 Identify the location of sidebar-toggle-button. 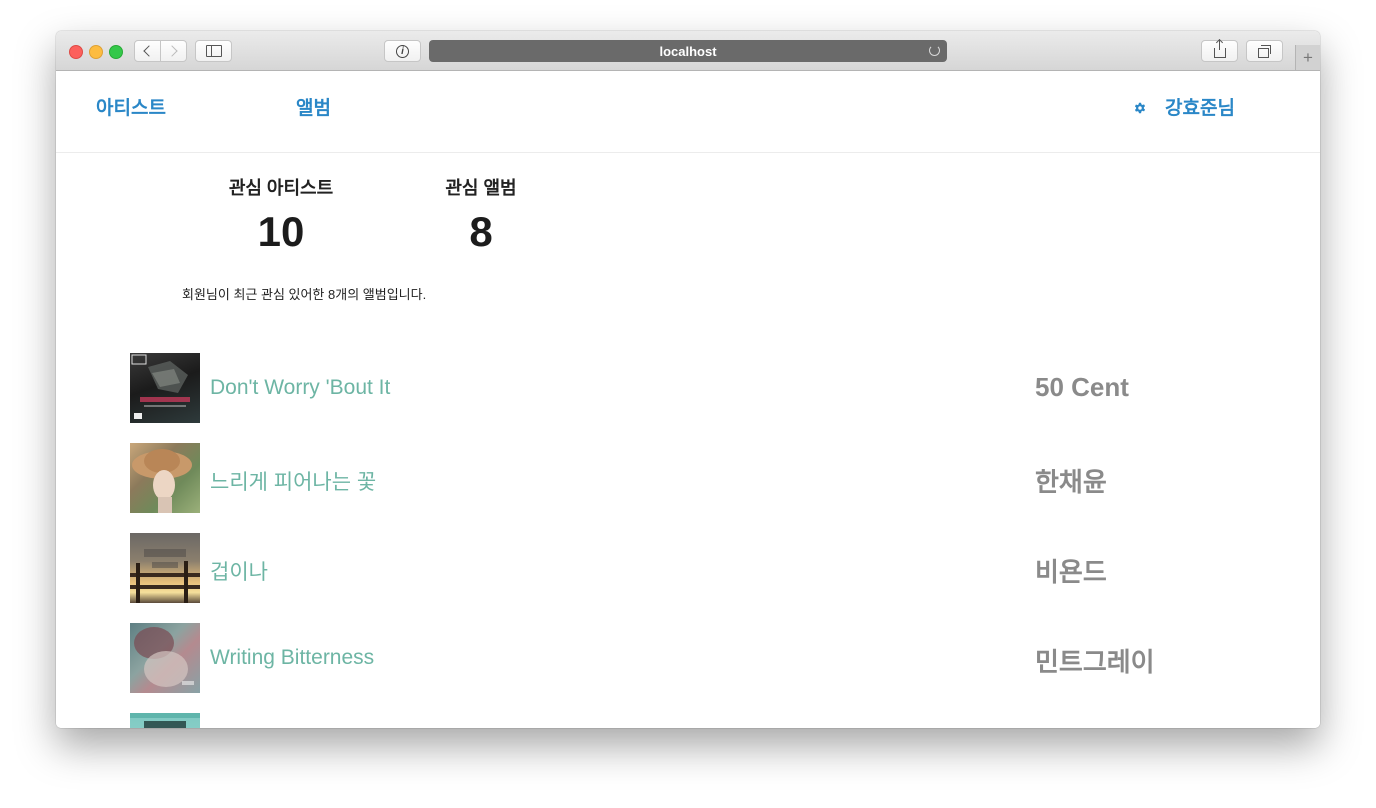
(213, 51).